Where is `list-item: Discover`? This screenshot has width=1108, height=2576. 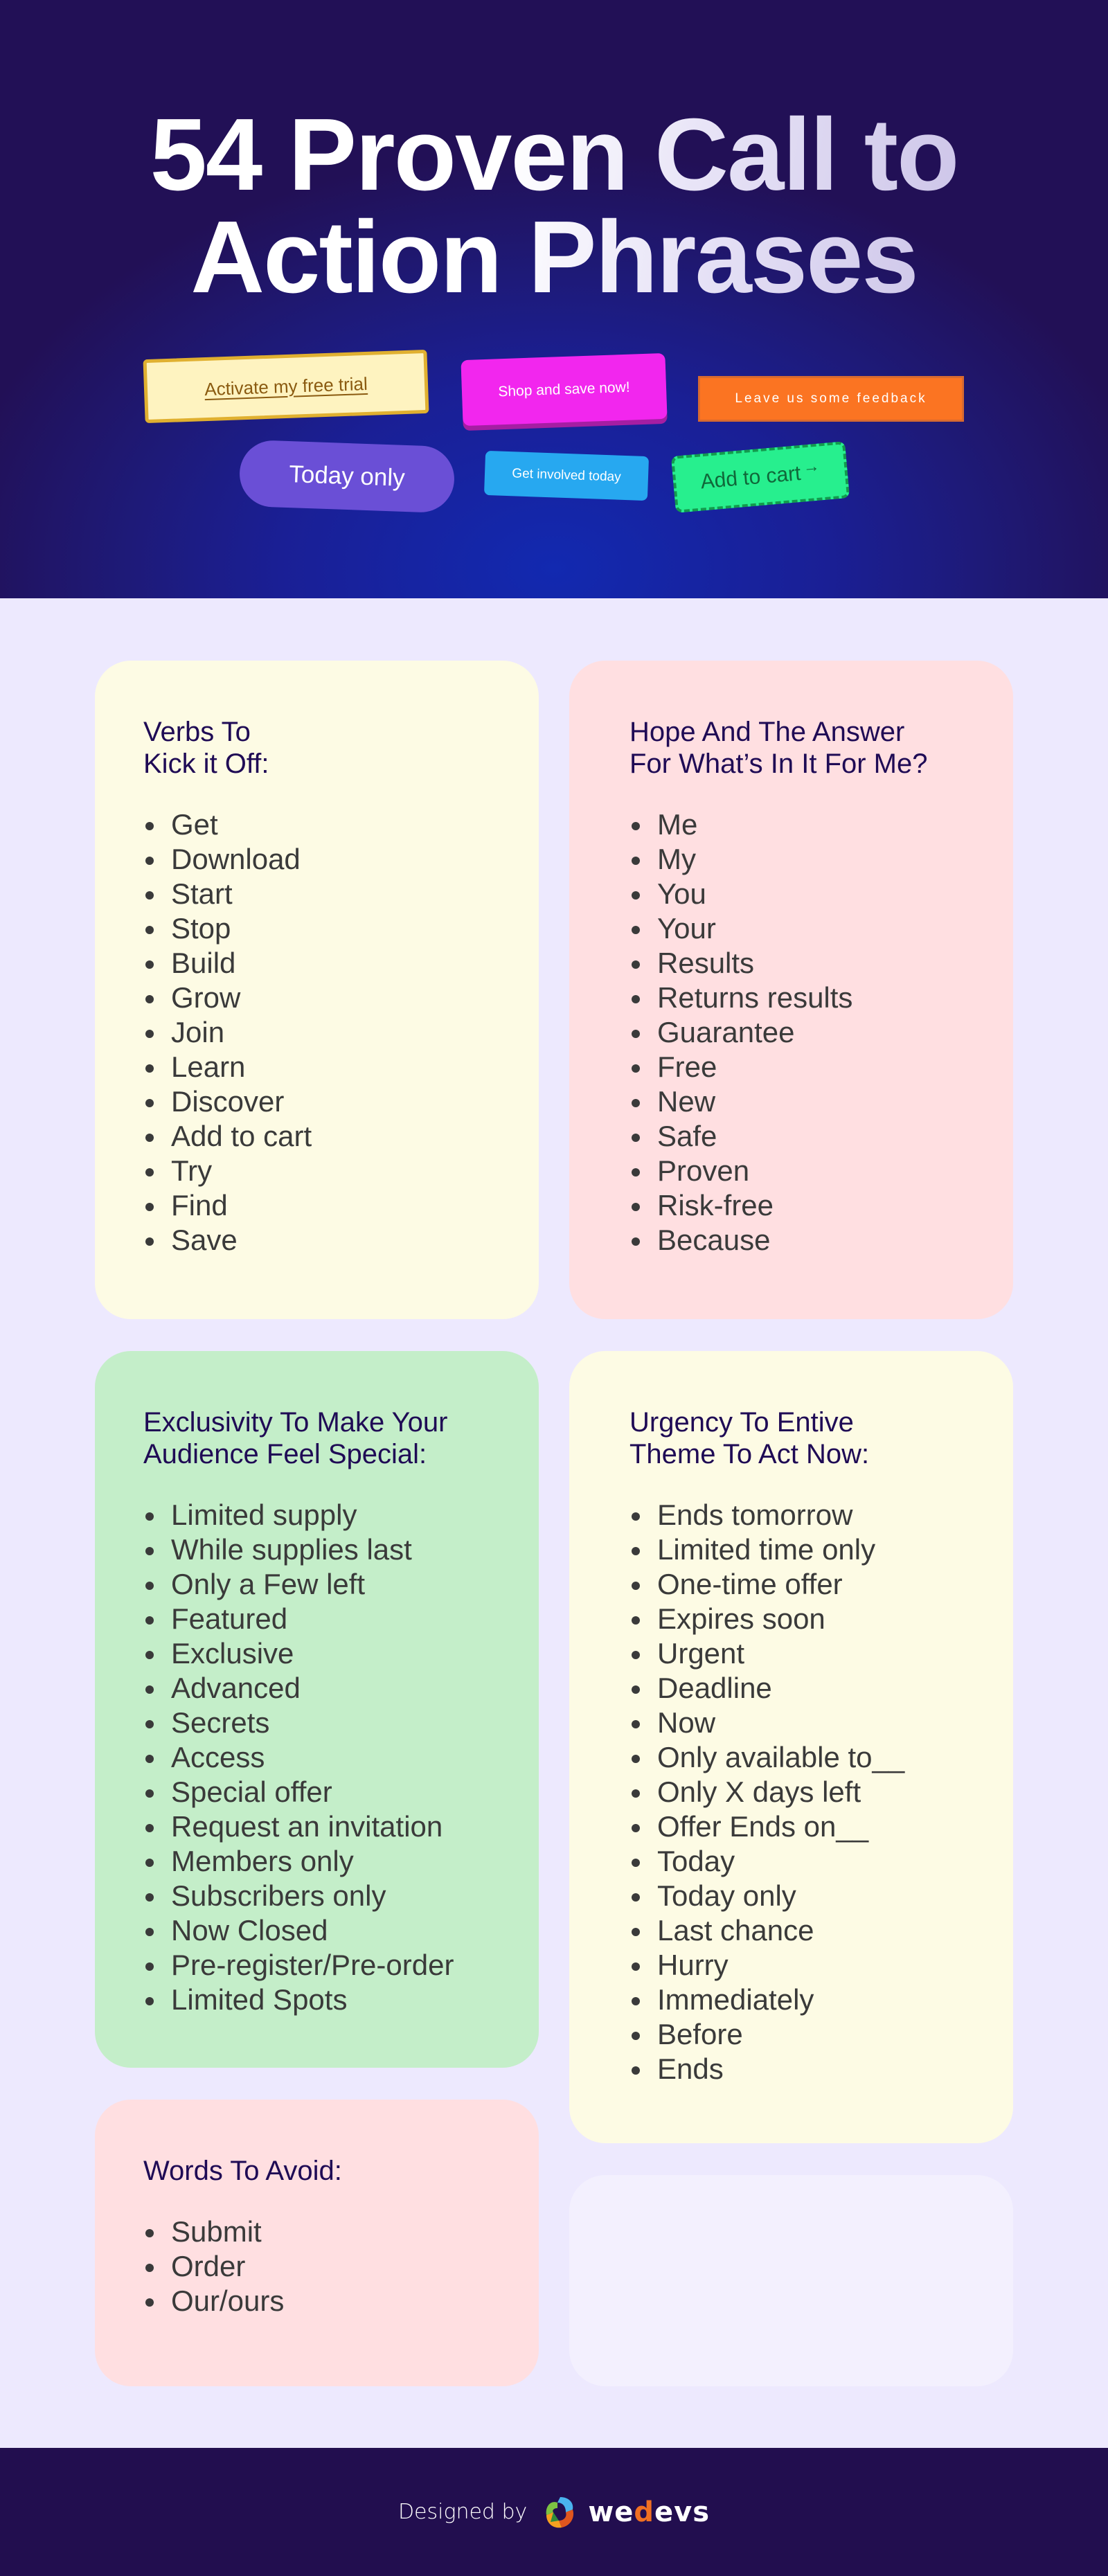
list-item: Discover is located at coordinates (316, 1101).